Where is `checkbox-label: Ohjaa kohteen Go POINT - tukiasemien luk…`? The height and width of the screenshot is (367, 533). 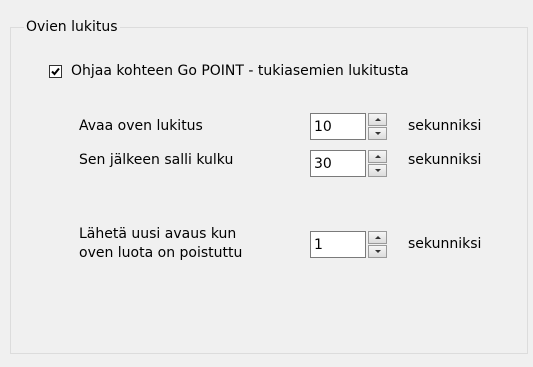 checkbox-label: Ohjaa kohteen Go POINT - tukiasemien luk… is located at coordinates (240, 71).